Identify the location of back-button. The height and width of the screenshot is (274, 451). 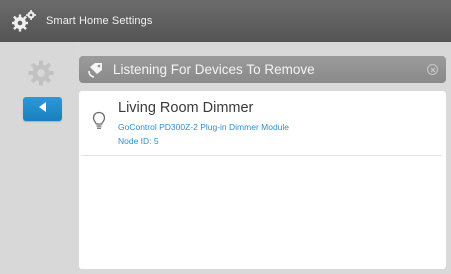
(42, 109).